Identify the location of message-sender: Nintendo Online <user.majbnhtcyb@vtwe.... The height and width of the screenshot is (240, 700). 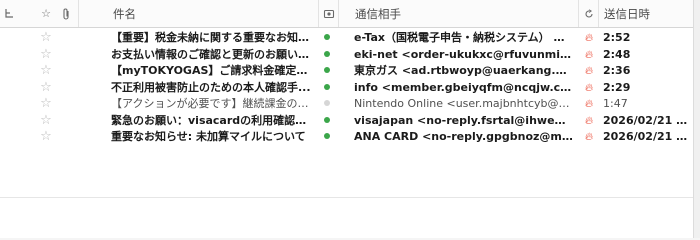
(463, 103).